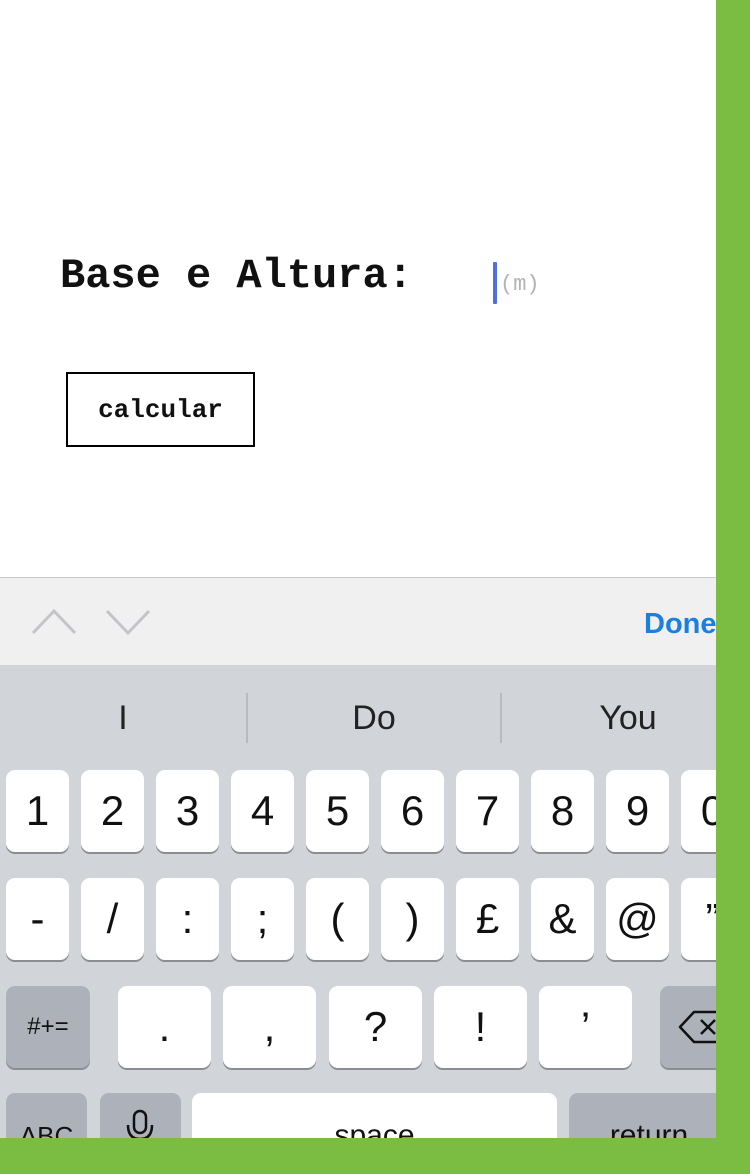 The width and height of the screenshot is (750, 1174). I want to click on return-key: return, so click(642, 1115).